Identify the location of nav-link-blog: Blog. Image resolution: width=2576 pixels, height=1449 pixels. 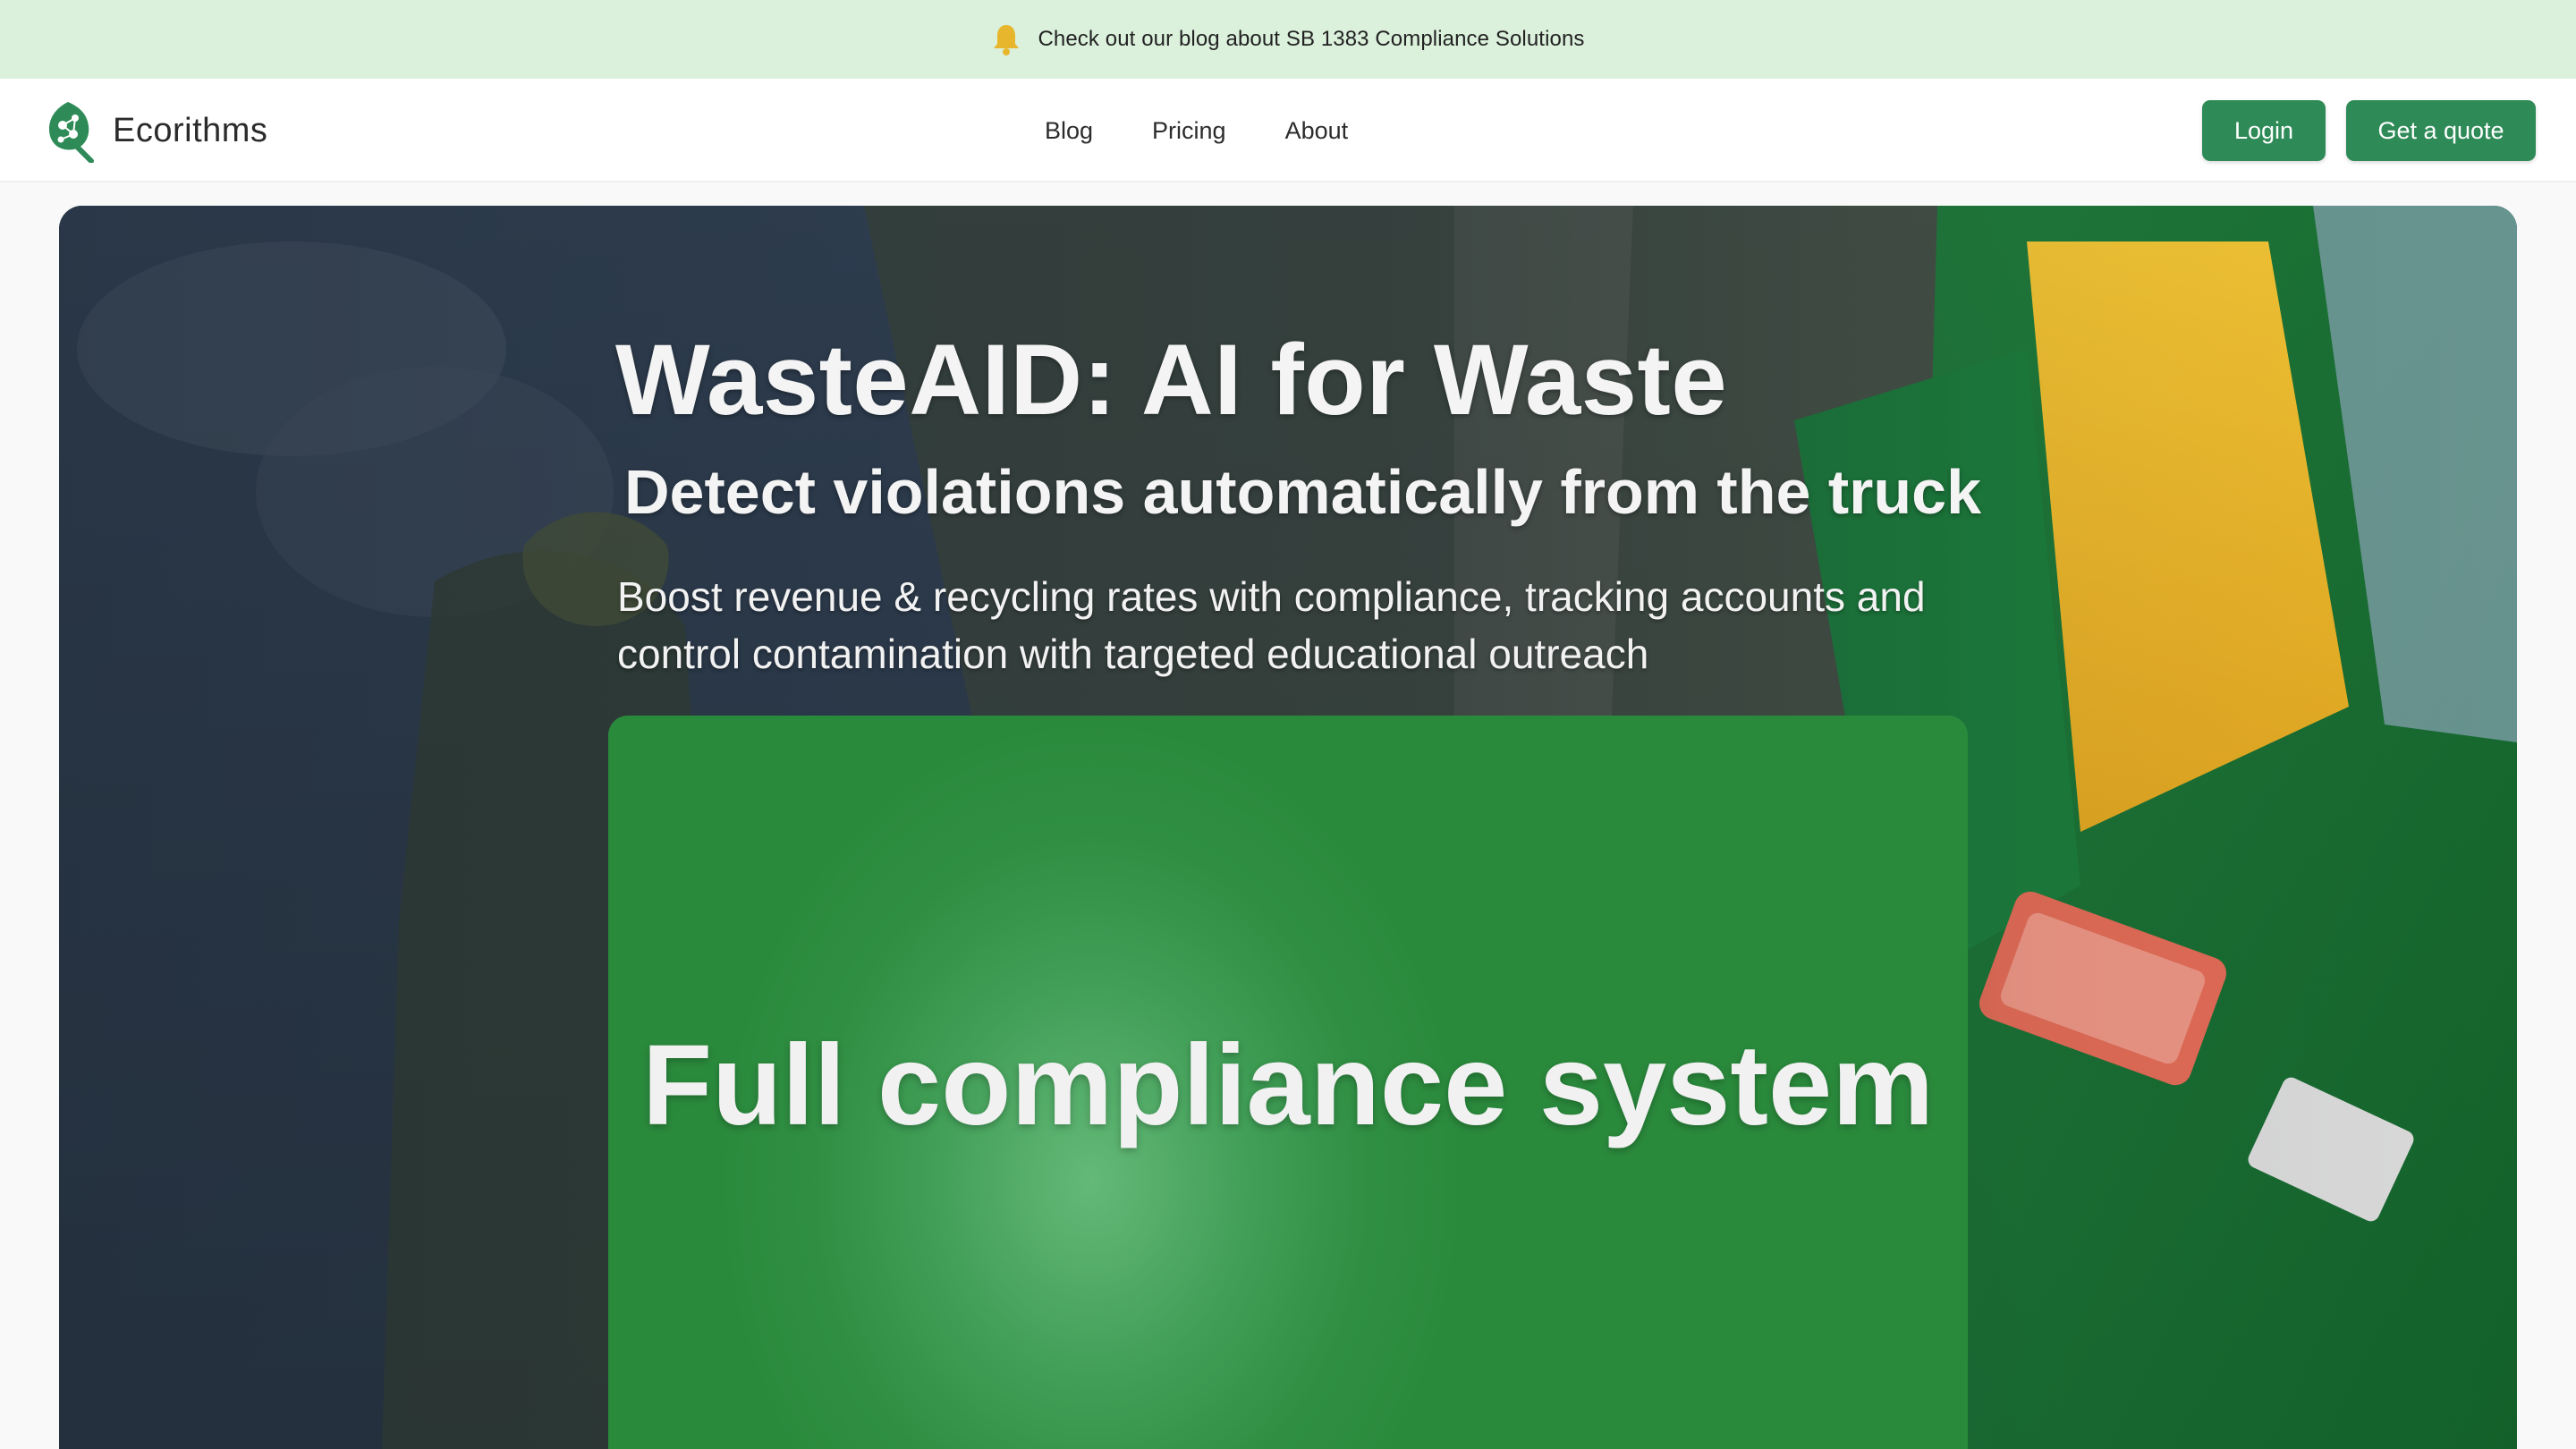
(1069, 131).